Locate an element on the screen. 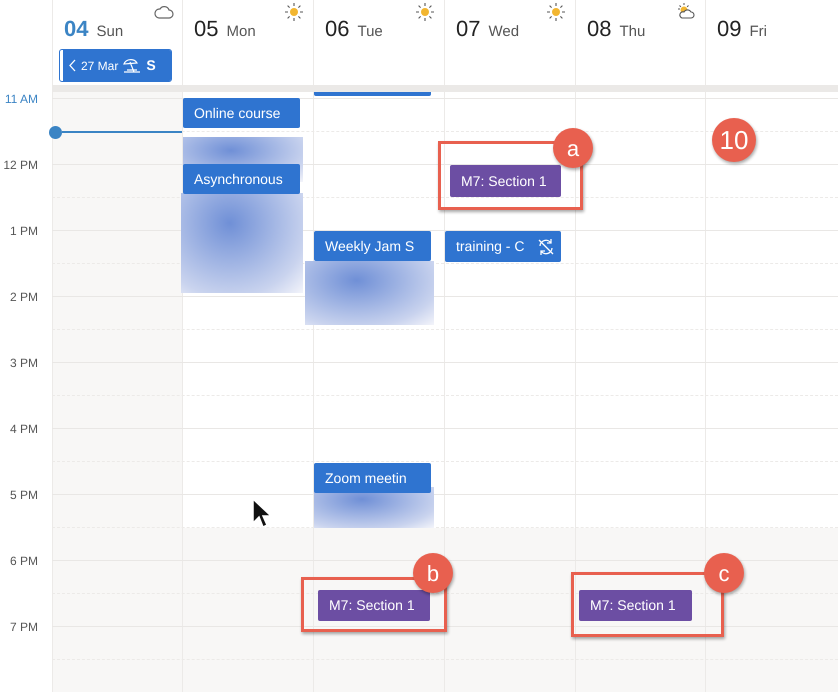 Image resolution: width=838 pixels, height=692 pixels. day-number: 09 is located at coordinates (729, 29).